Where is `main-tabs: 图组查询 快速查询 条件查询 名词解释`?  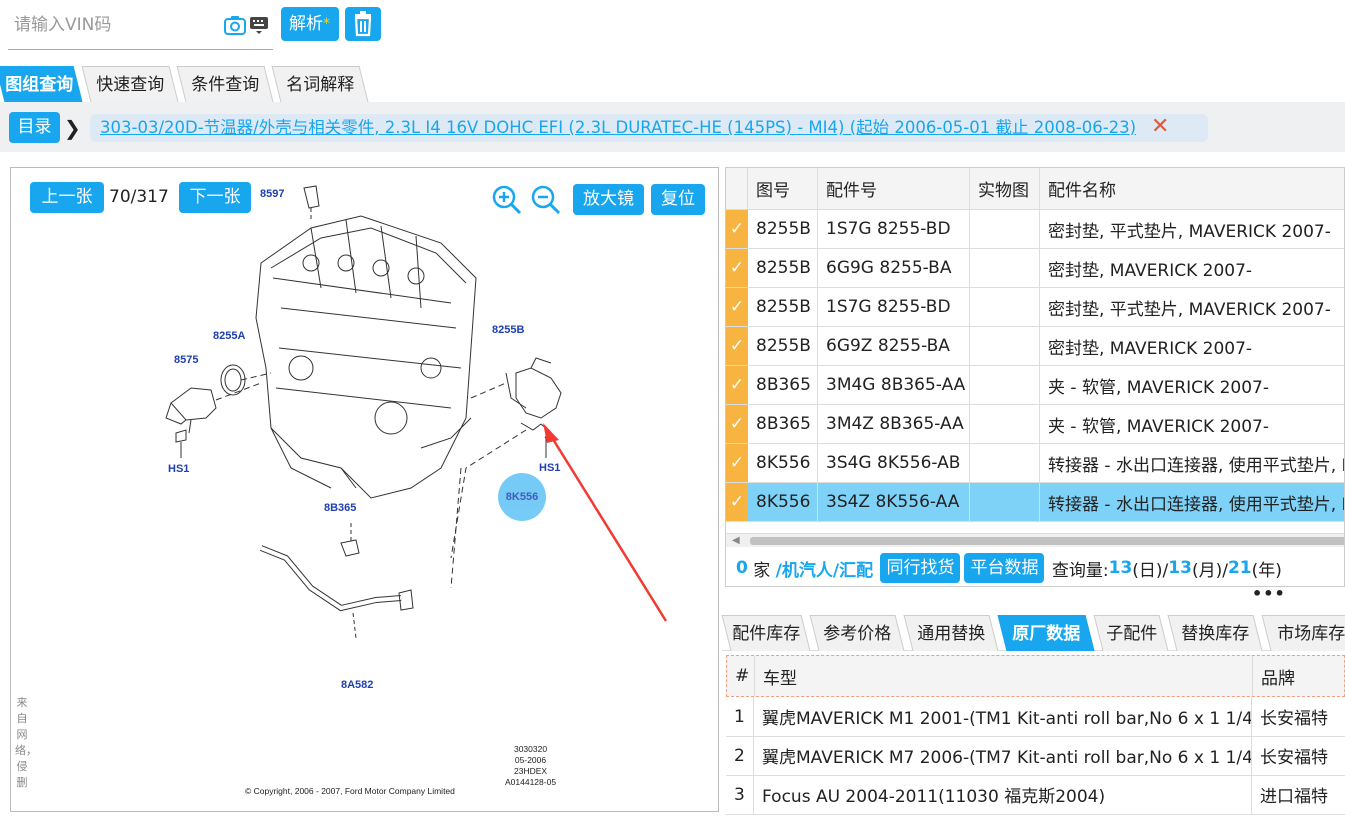 main-tabs: 图组查询 快速查询 条件查询 名词解释 is located at coordinates (190, 84).